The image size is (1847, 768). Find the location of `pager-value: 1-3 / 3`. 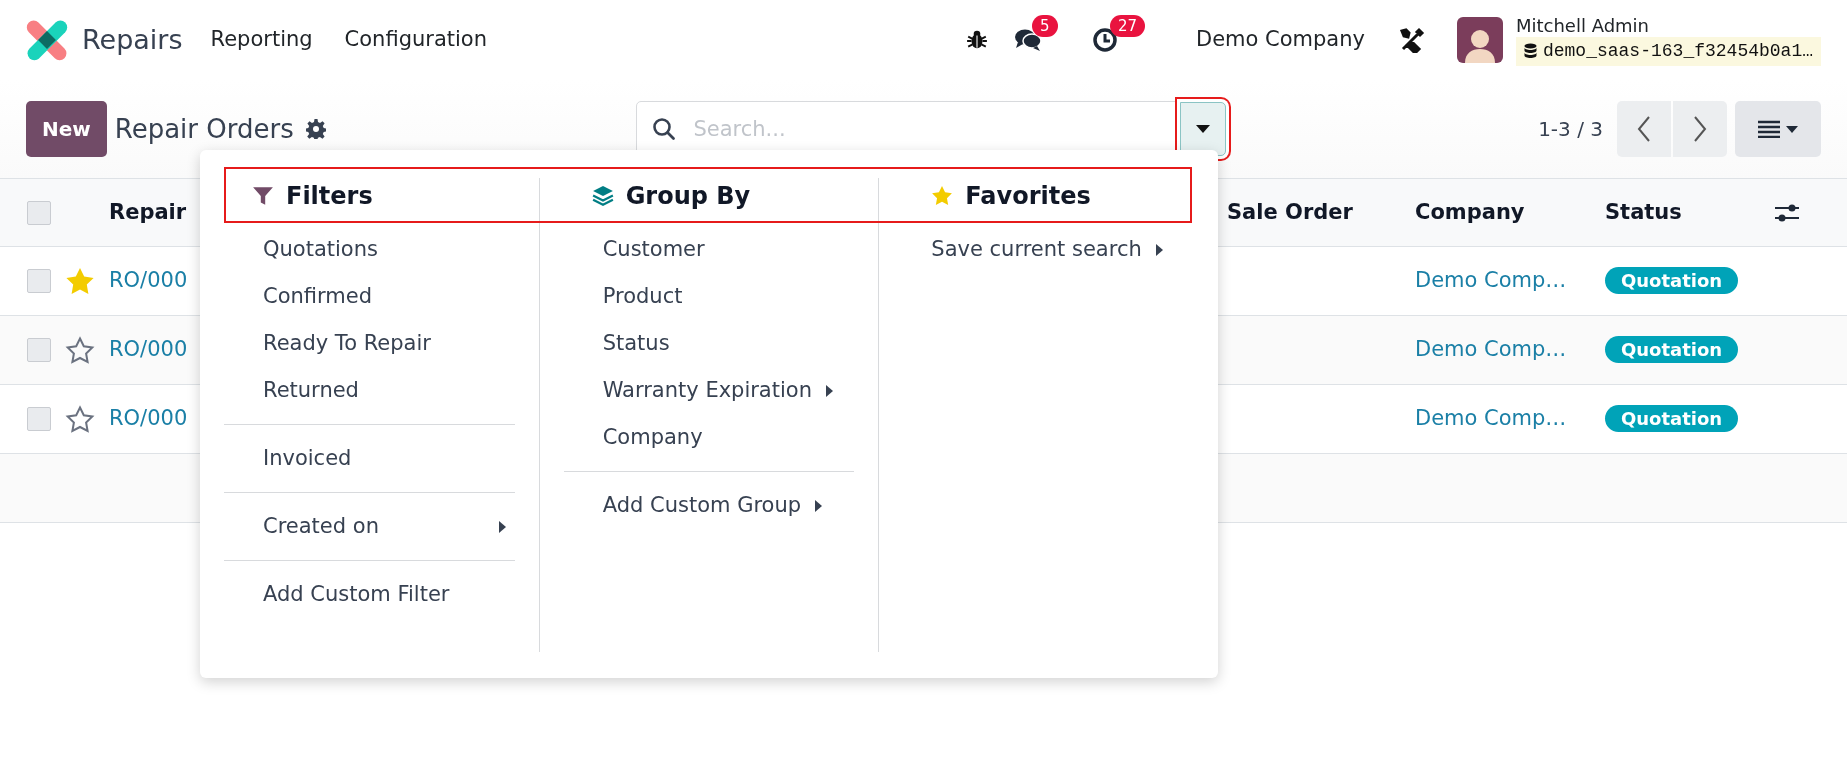

pager-value: 1-3 / 3 is located at coordinates (1570, 129).